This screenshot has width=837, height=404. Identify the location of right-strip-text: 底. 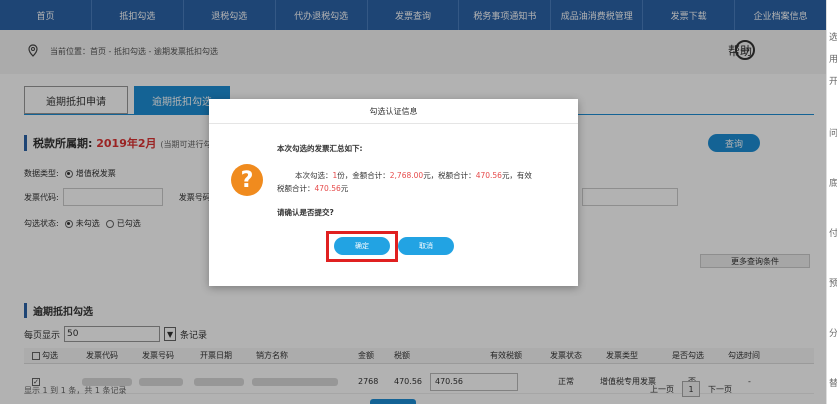
(833, 182).